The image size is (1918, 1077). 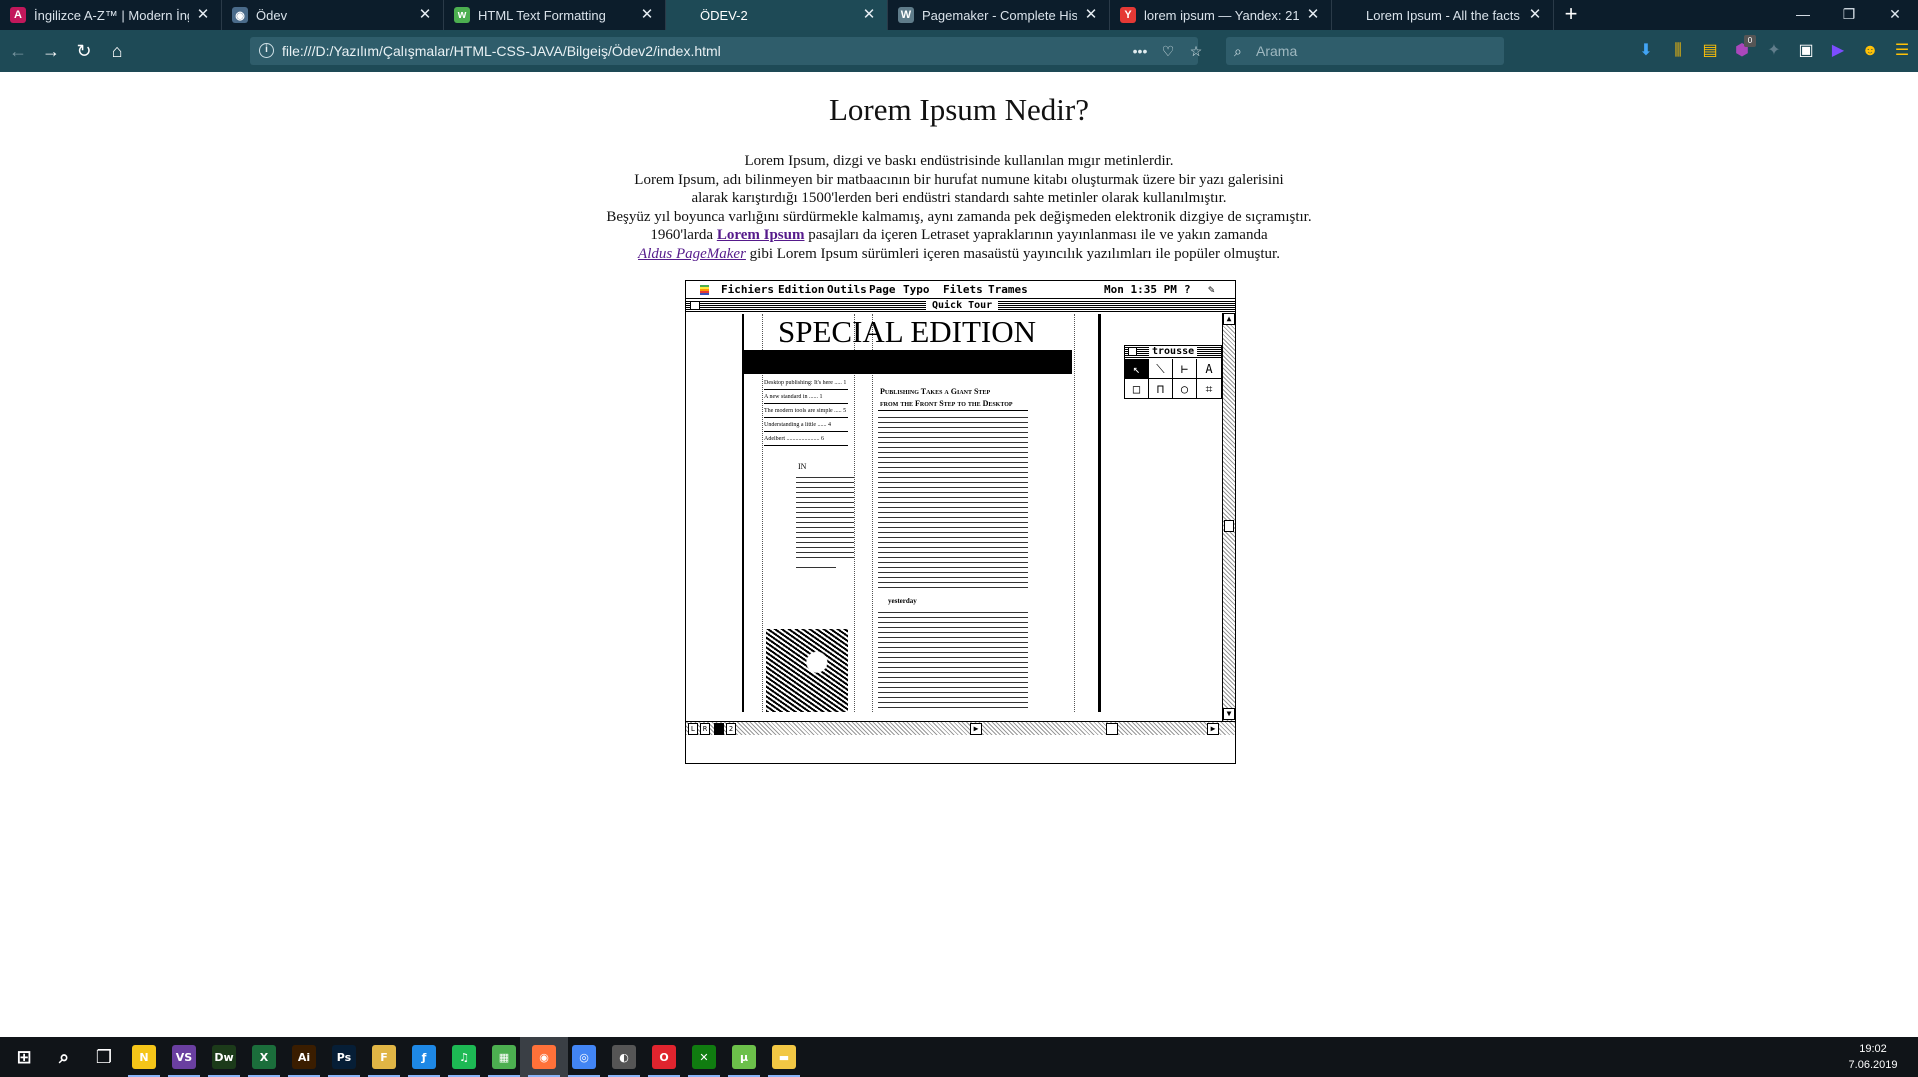 I want to click on toolbar-icons: ⬇ ⫼ ▤ ⬢ 0 ✦ ▣ ▶ ☻ ☰, so click(x=1774, y=49).